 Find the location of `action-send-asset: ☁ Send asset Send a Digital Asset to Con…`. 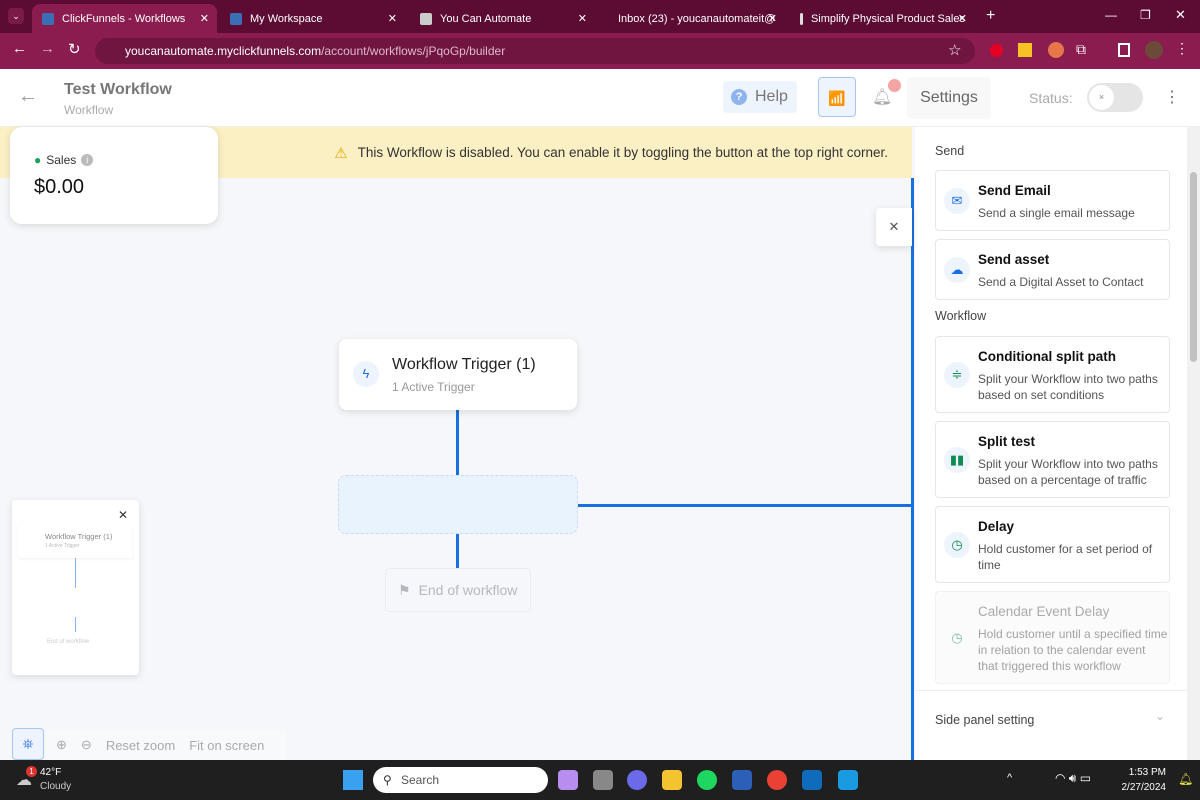

action-send-asset: ☁ Send asset Send a Digital Asset to Con… is located at coordinates (1052, 269).